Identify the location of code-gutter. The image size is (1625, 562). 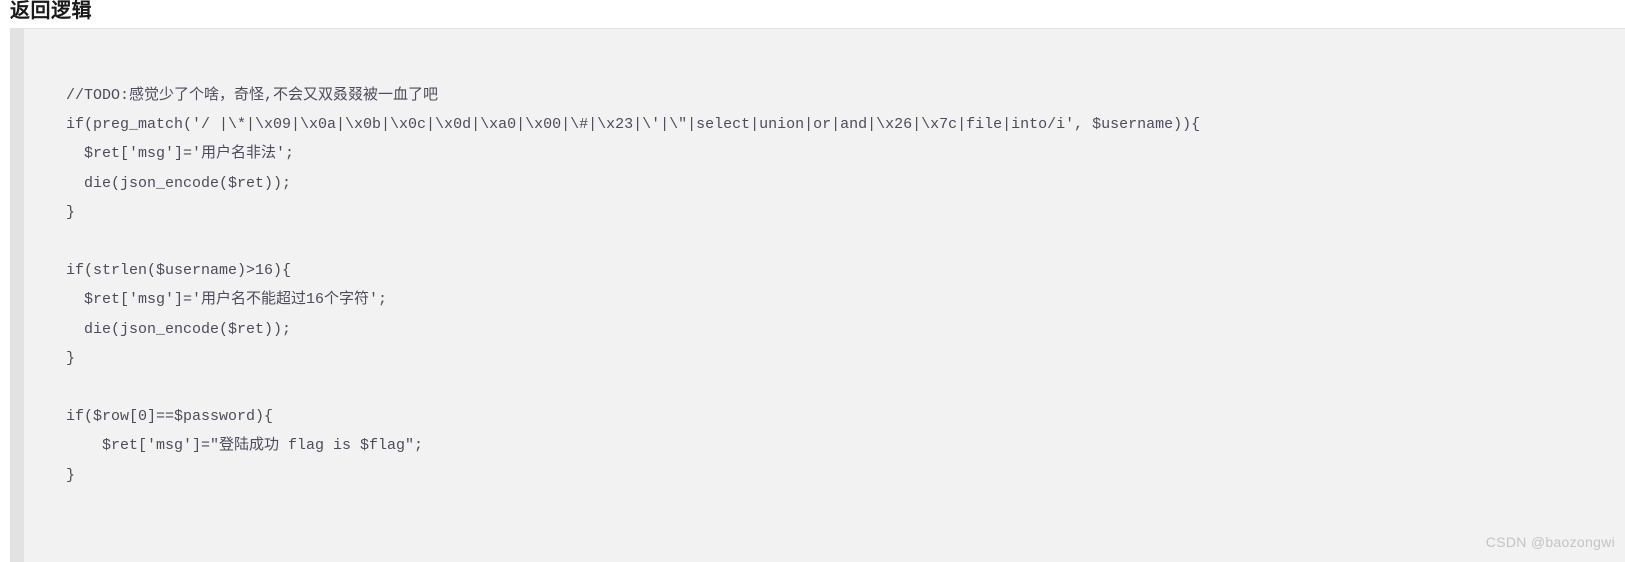
(17, 295).